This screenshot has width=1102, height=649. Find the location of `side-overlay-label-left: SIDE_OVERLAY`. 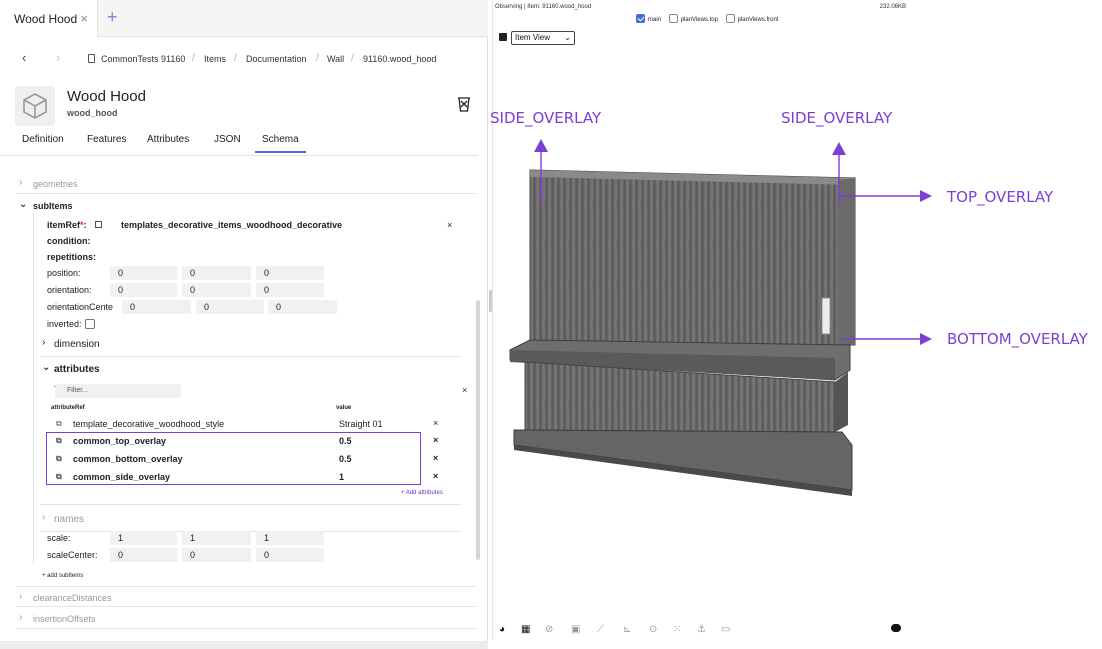

side-overlay-label-left: SIDE_OVERLAY is located at coordinates (546, 118).